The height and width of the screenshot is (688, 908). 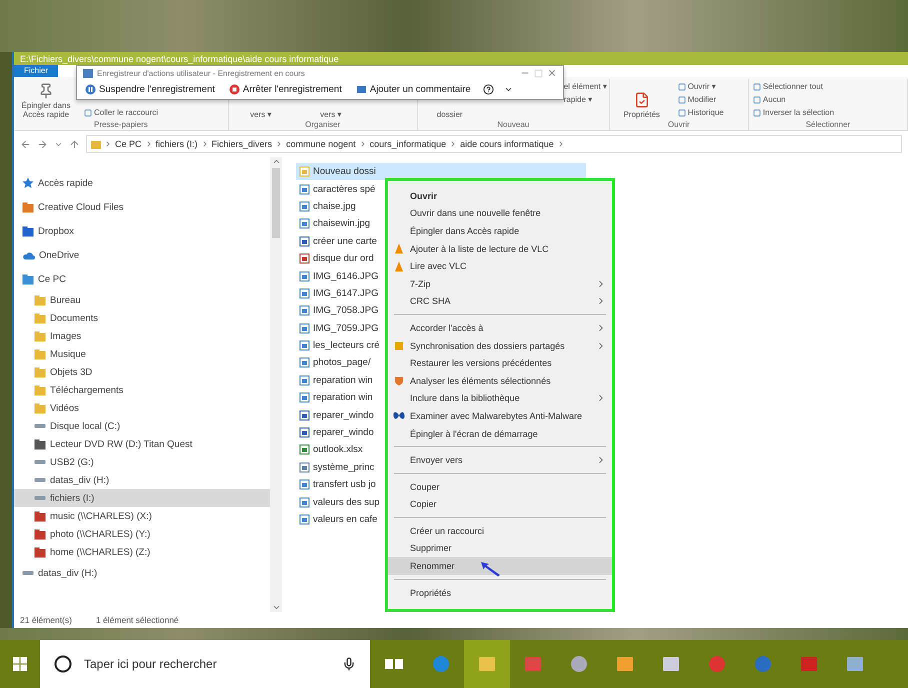 I want to click on group-label: Nouveau, so click(x=513, y=125).